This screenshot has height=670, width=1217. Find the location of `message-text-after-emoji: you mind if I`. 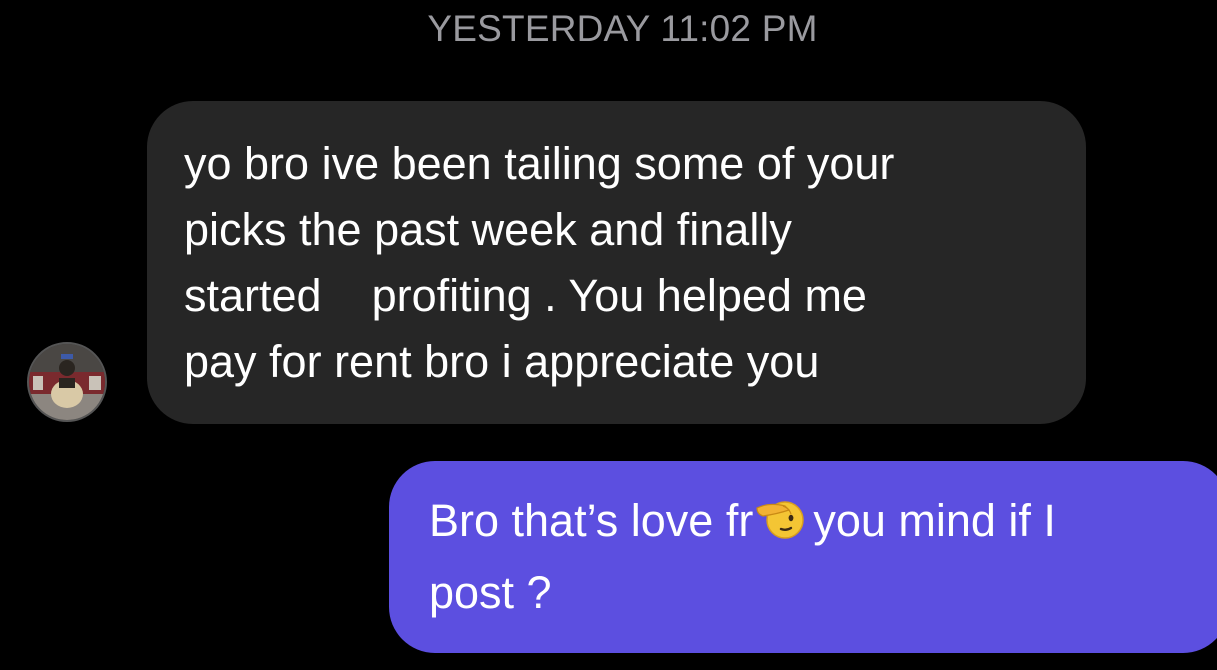

message-text-after-emoji: you mind if I is located at coordinates (934, 520).